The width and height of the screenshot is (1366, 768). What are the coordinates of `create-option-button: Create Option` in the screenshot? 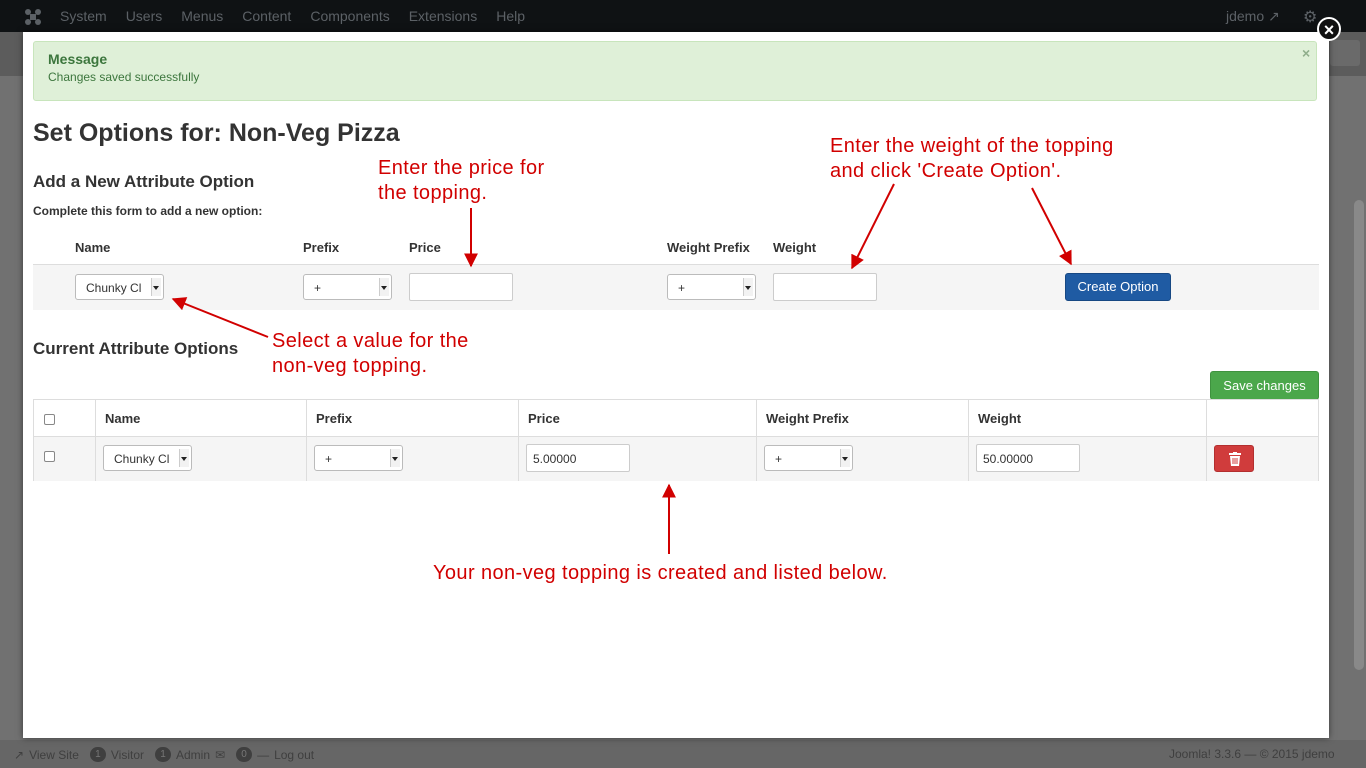 It's located at (1118, 287).